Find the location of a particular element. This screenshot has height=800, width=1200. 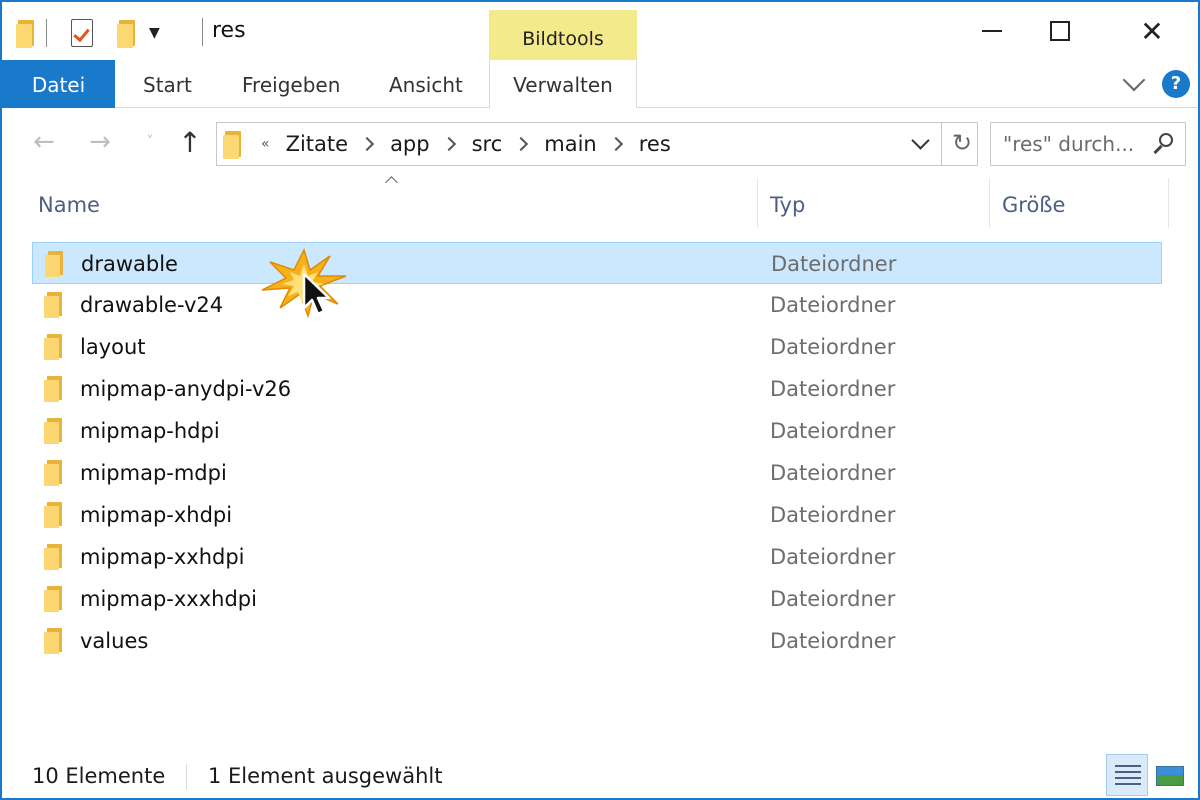

file-name: values is located at coordinates (114, 641).